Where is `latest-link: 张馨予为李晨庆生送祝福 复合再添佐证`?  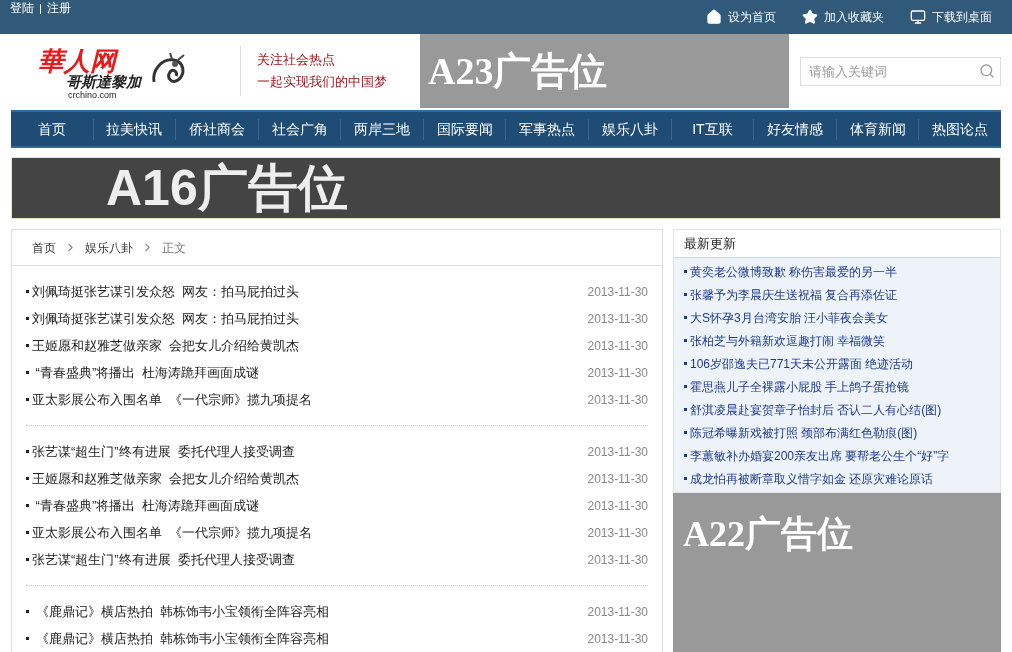
latest-link: 张馨予为李晨庆生送祝福 复合再添佐证 is located at coordinates (842, 294).